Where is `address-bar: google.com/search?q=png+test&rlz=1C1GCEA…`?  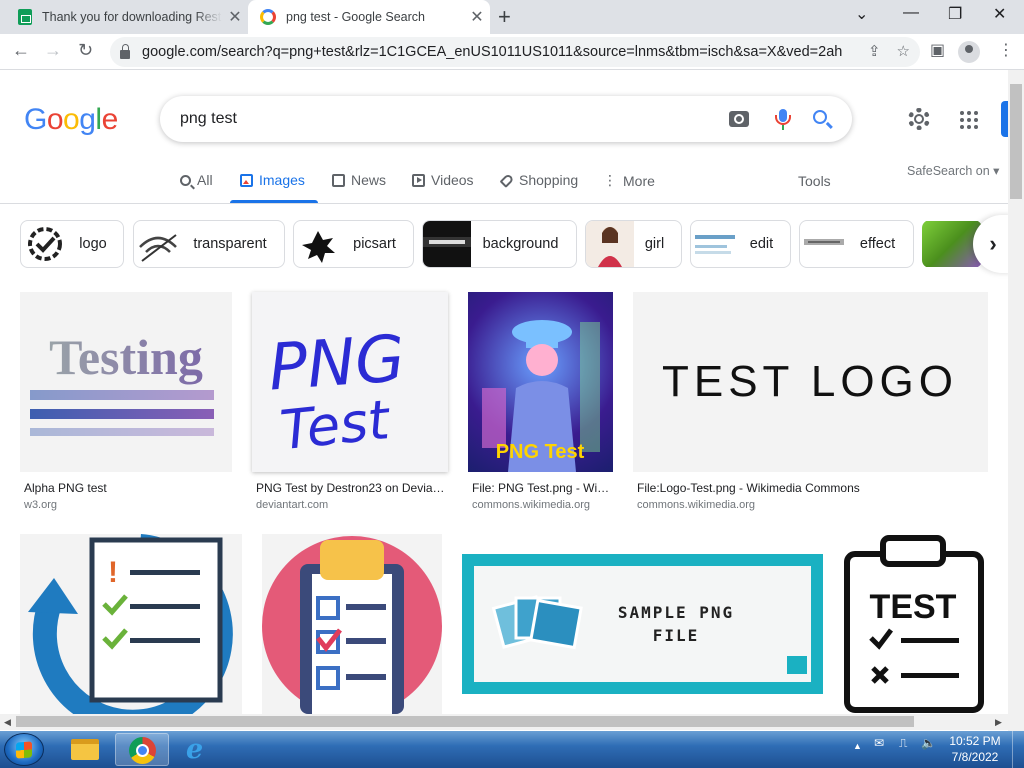 address-bar: google.com/search?q=png+test&rlz=1C1GCEA… is located at coordinates (515, 52).